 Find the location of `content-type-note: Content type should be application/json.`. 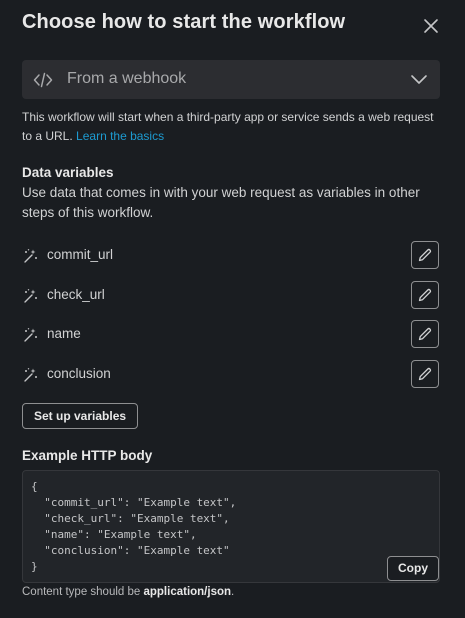

content-type-note: Content type should be application/json. is located at coordinates (128, 592).